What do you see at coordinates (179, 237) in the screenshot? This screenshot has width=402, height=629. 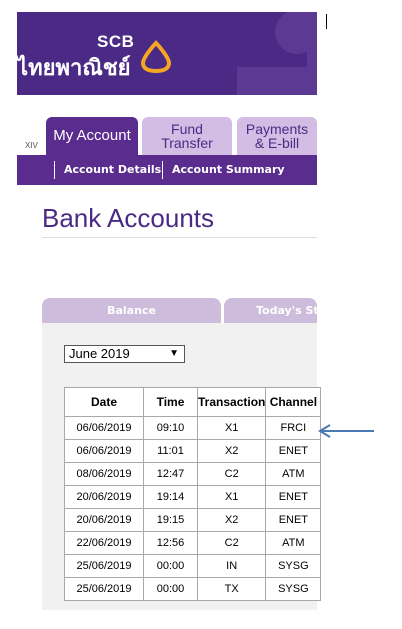 I see `title-divider` at bounding box center [179, 237].